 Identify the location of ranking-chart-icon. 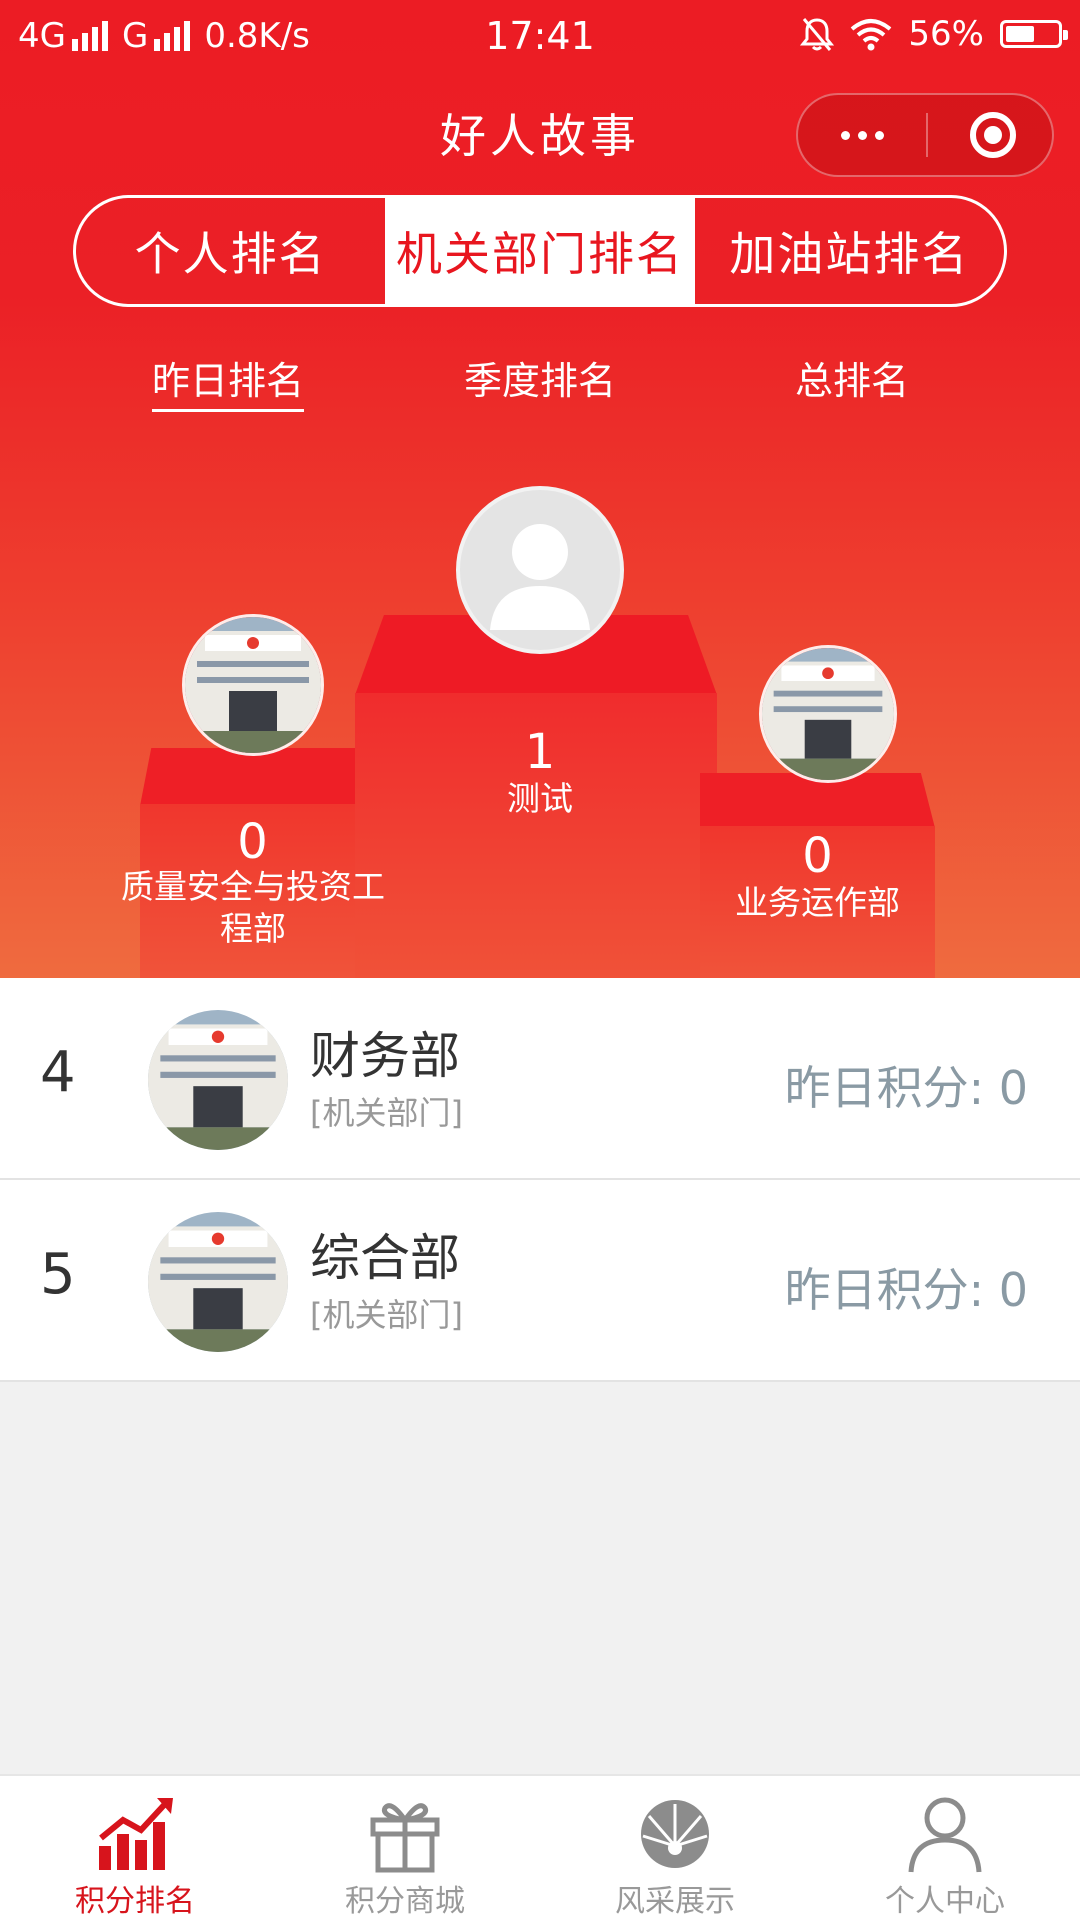
(136, 1834).